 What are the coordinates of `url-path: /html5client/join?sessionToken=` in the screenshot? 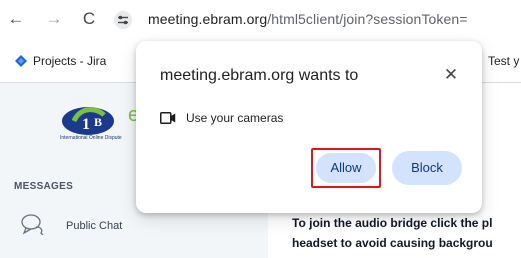 It's located at (367, 19).